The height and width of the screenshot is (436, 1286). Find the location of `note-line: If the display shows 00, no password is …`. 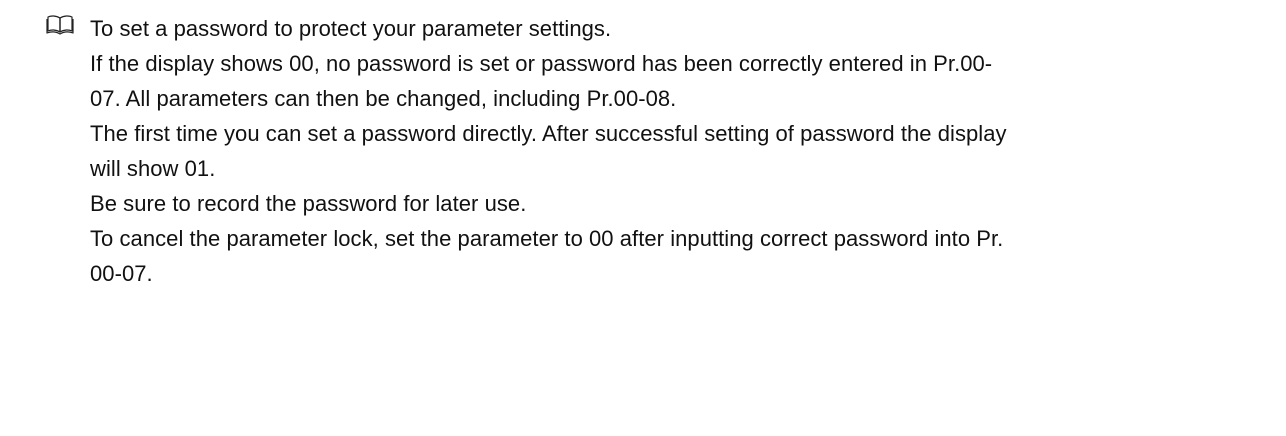

note-line: If the display shows 00, no password is … is located at coordinates (541, 63).